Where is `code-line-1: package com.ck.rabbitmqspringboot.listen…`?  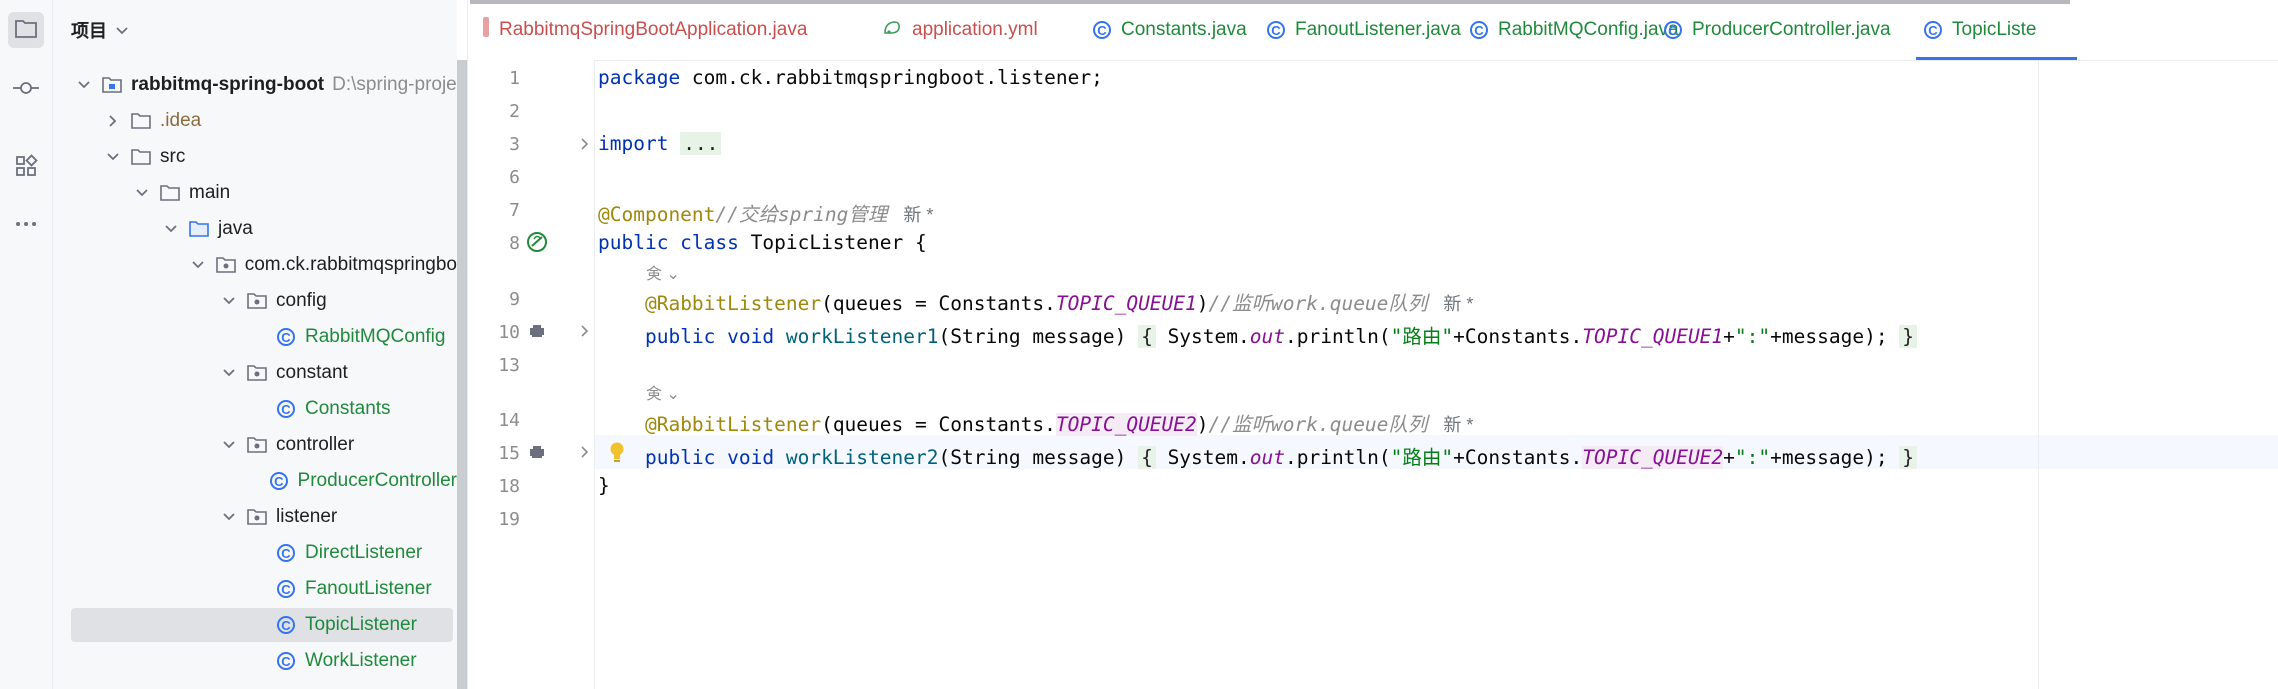
code-line-1: package com.ck.rabbitmqspringboot.listen… is located at coordinates (850, 77).